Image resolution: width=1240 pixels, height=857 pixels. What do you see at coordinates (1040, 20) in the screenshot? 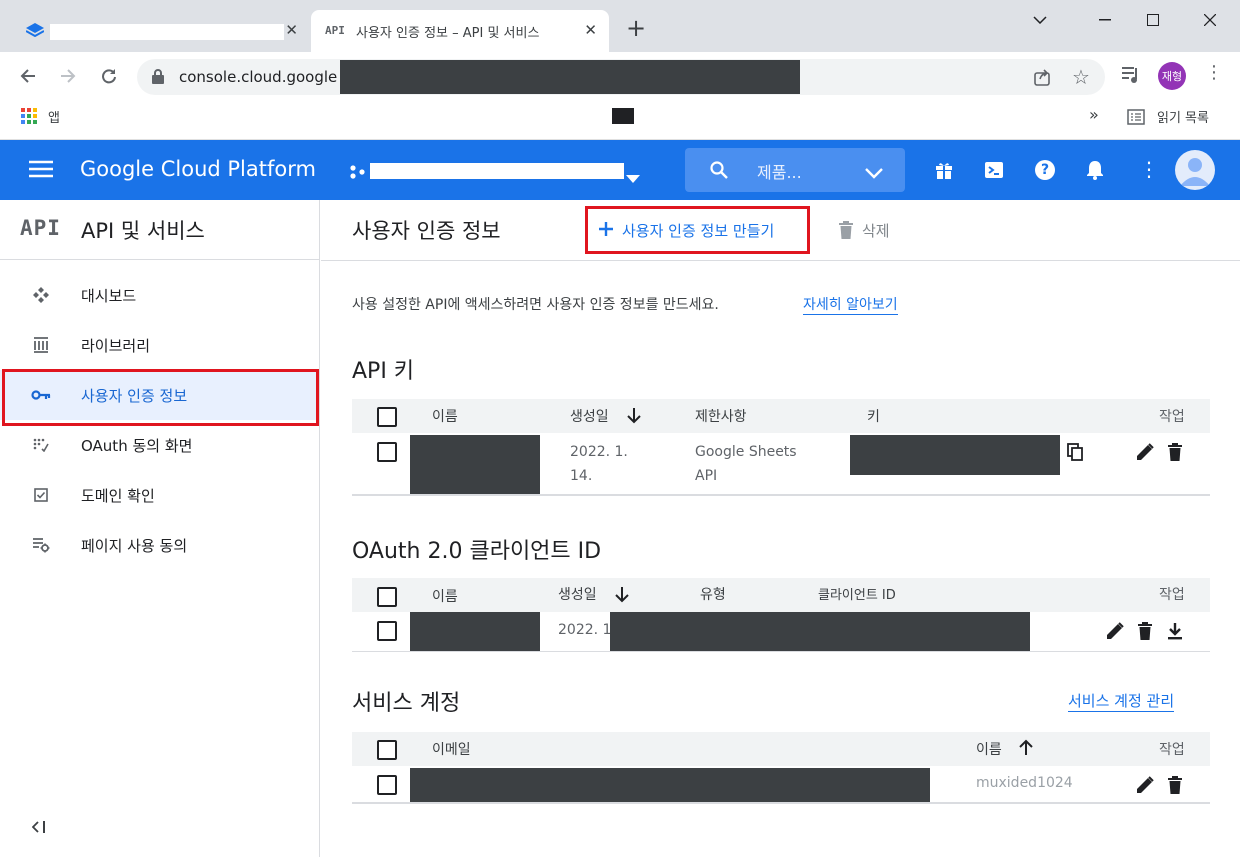
I see `tab-search-icon` at bounding box center [1040, 20].